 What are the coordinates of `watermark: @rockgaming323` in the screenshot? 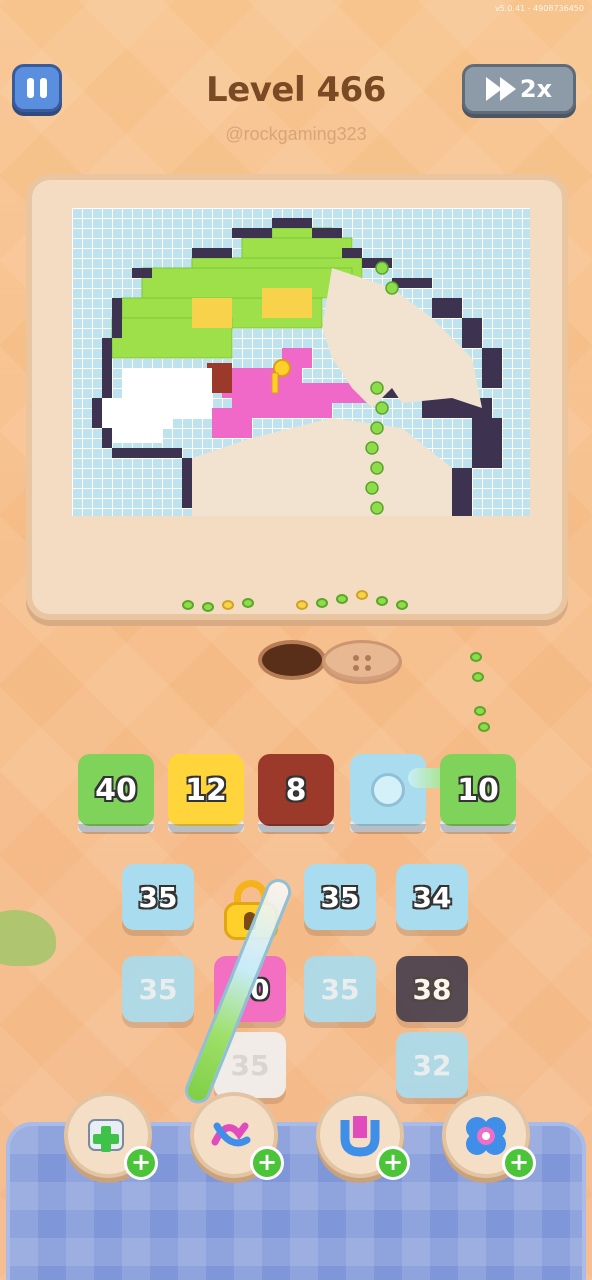 It's located at (296, 134).